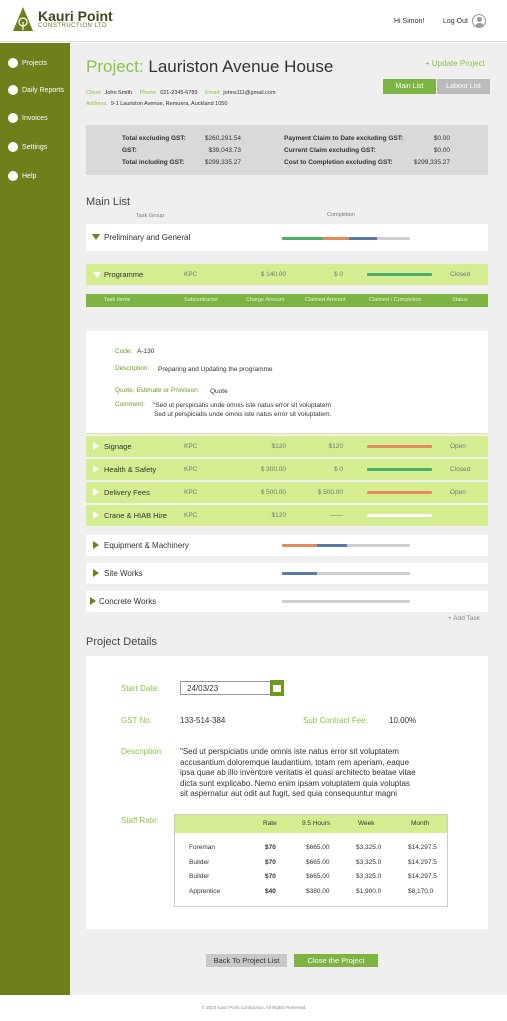 Image resolution: width=507 pixels, height=1021 pixels. What do you see at coordinates (128, 601) in the screenshot?
I see `task-group-label: Concrete Works` at bounding box center [128, 601].